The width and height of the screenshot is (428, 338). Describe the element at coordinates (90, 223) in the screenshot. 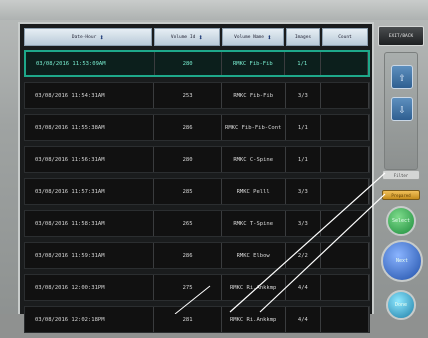

I see `cell-datetime: 03/08/2016 11:58:31AM` at that location.